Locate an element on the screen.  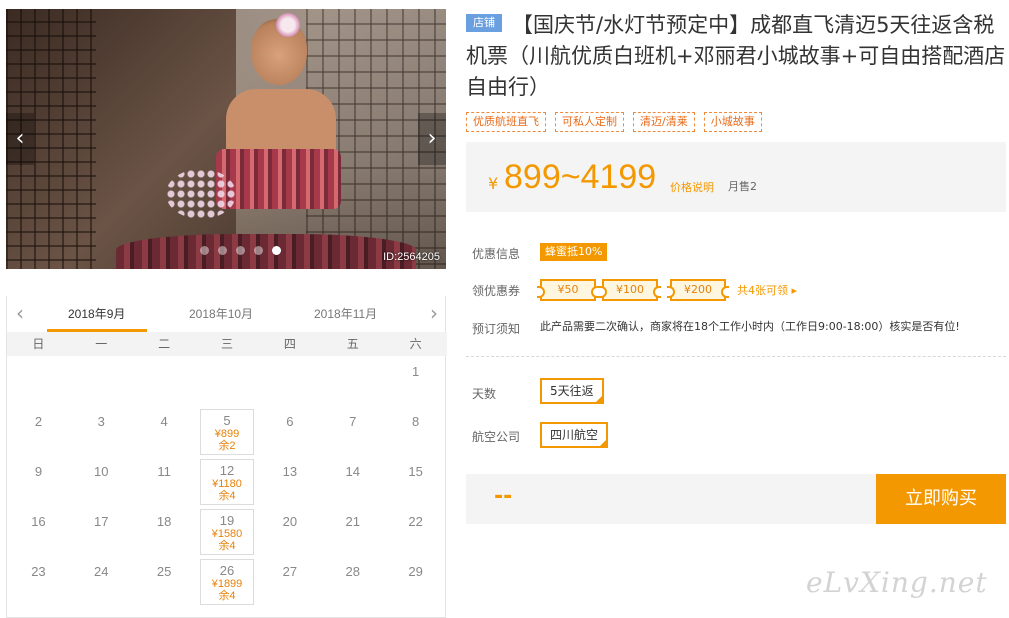
price-explain-link: 价格说明 is located at coordinates (692, 187).